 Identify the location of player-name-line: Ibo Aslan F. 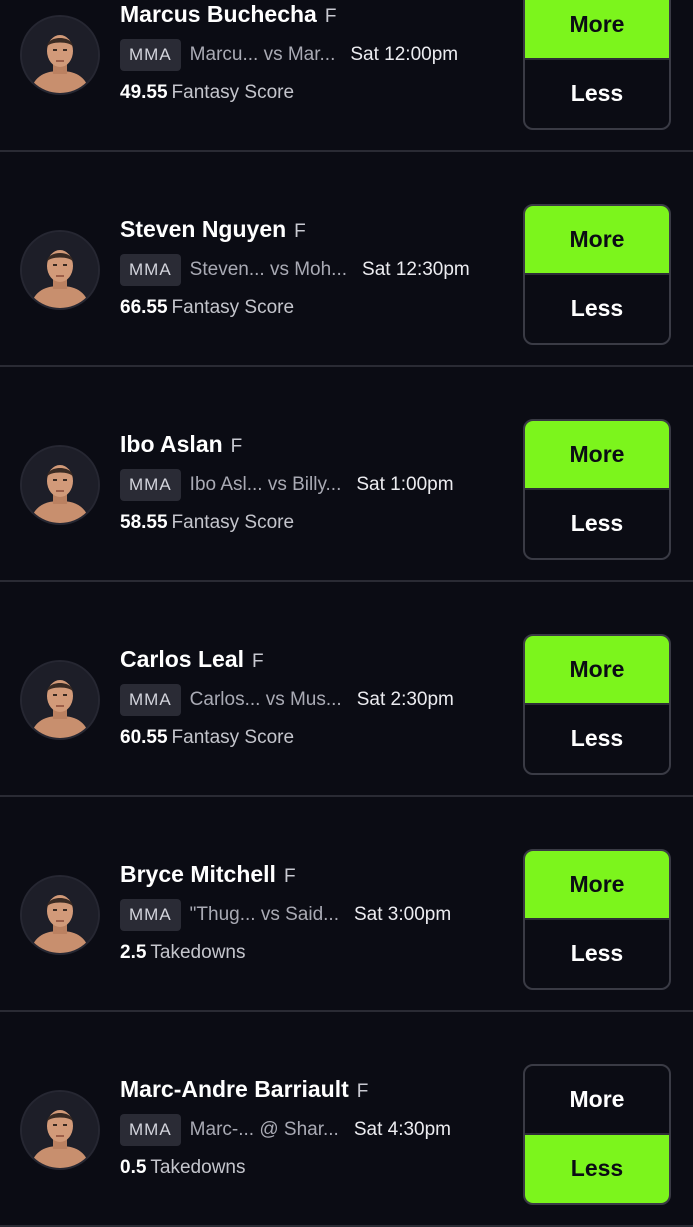
(181, 444).